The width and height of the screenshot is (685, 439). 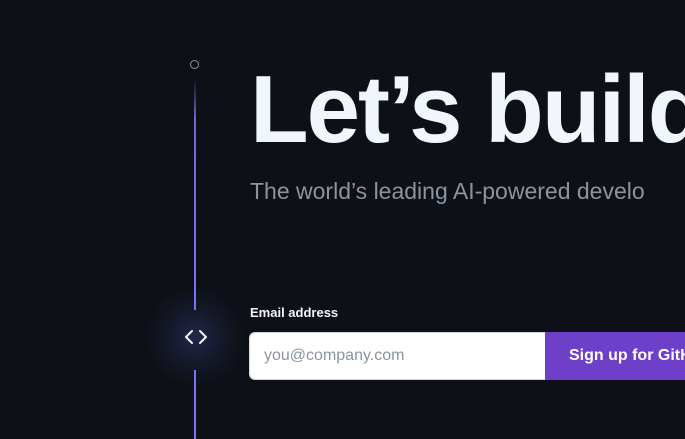 I want to click on email-input, so click(x=397, y=356).